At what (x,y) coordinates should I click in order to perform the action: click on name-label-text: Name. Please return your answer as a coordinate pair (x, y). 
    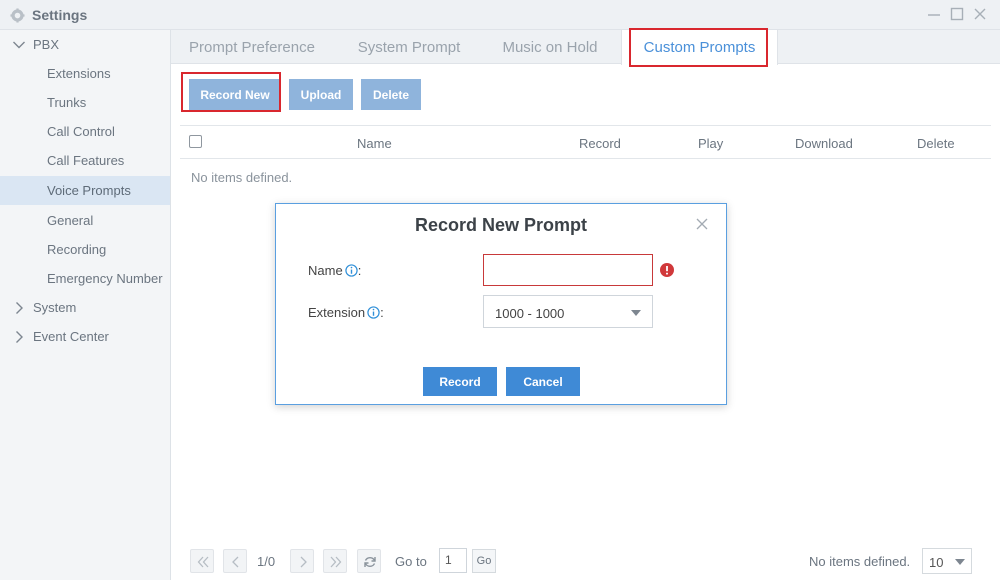
    Looking at the image, I should click on (325, 270).